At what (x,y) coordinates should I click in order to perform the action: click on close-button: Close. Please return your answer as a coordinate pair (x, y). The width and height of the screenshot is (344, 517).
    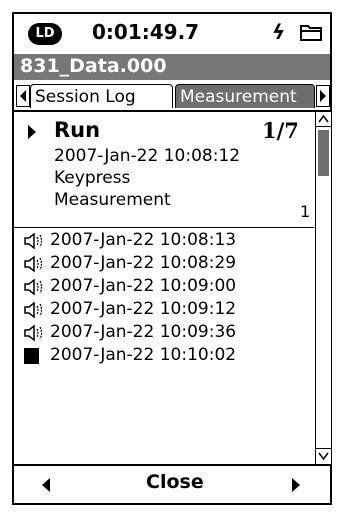
    Looking at the image, I should click on (175, 482).